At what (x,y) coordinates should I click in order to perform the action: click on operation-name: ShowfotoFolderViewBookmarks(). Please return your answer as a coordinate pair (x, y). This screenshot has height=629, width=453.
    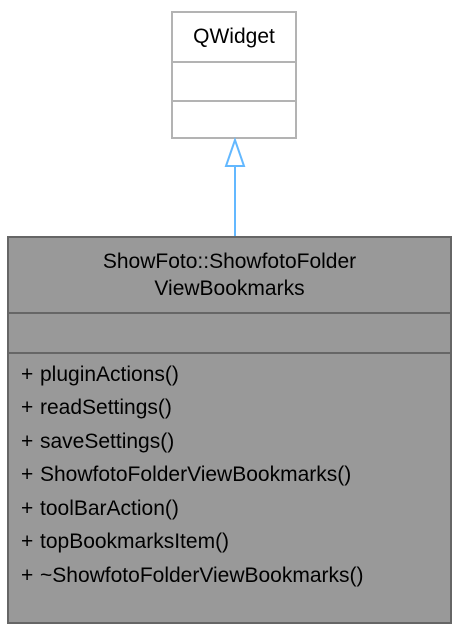
    Looking at the image, I should click on (196, 475).